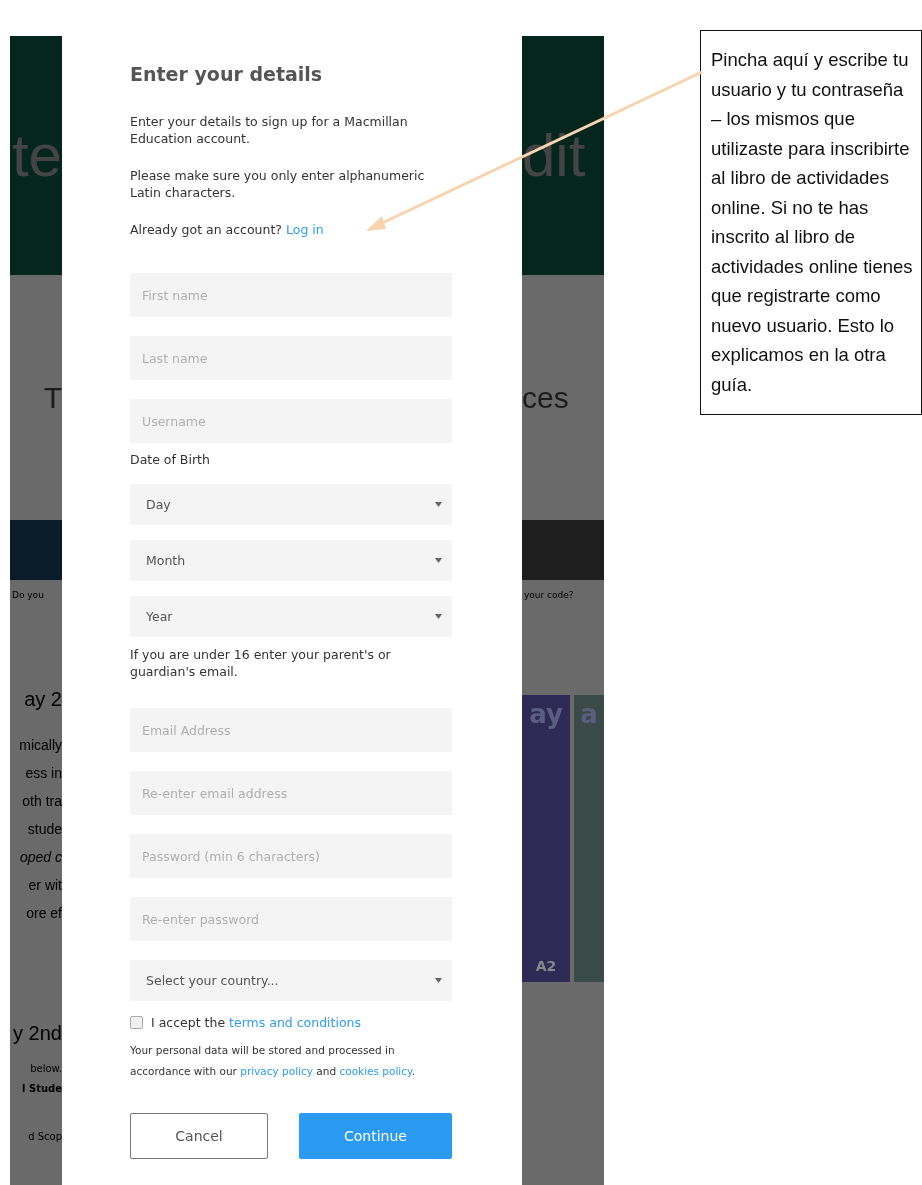 This screenshot has width=922, height=1185. Describe the element at coordinates (545, 397) in the screenshot. I see `section-heading: ces` at that location.